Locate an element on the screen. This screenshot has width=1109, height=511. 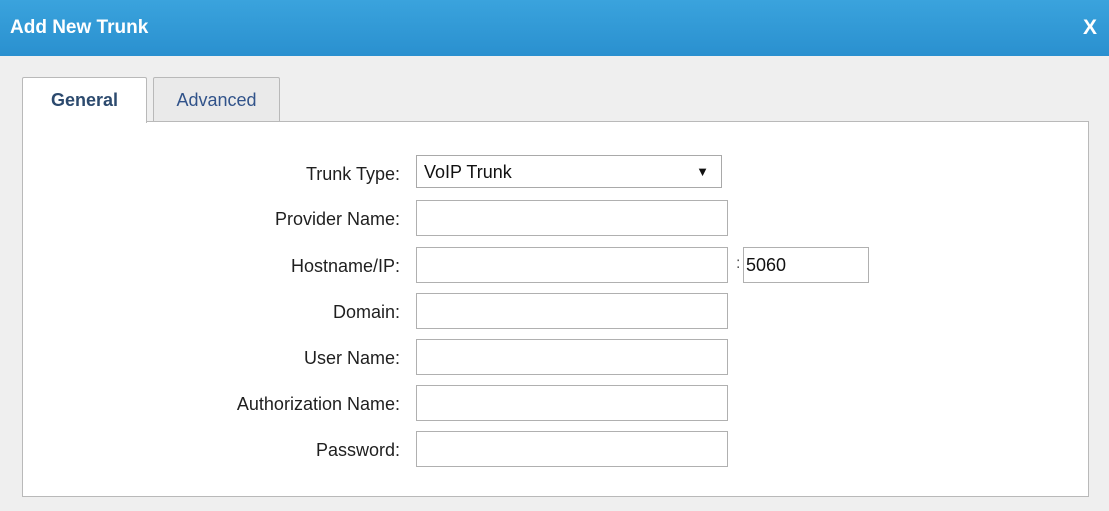
password-row: Password: is located at coordinates (555, 450).